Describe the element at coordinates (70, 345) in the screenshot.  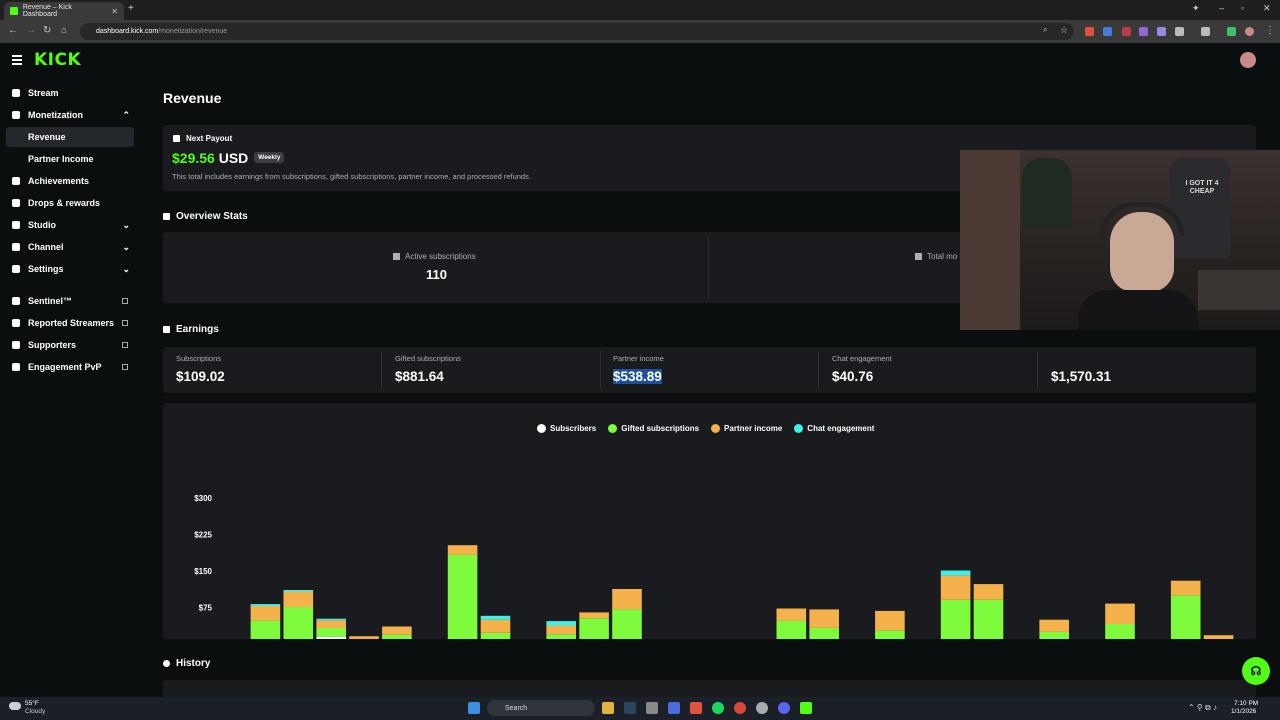
I see `sidebar-item-supporters: Supporters` at that location.